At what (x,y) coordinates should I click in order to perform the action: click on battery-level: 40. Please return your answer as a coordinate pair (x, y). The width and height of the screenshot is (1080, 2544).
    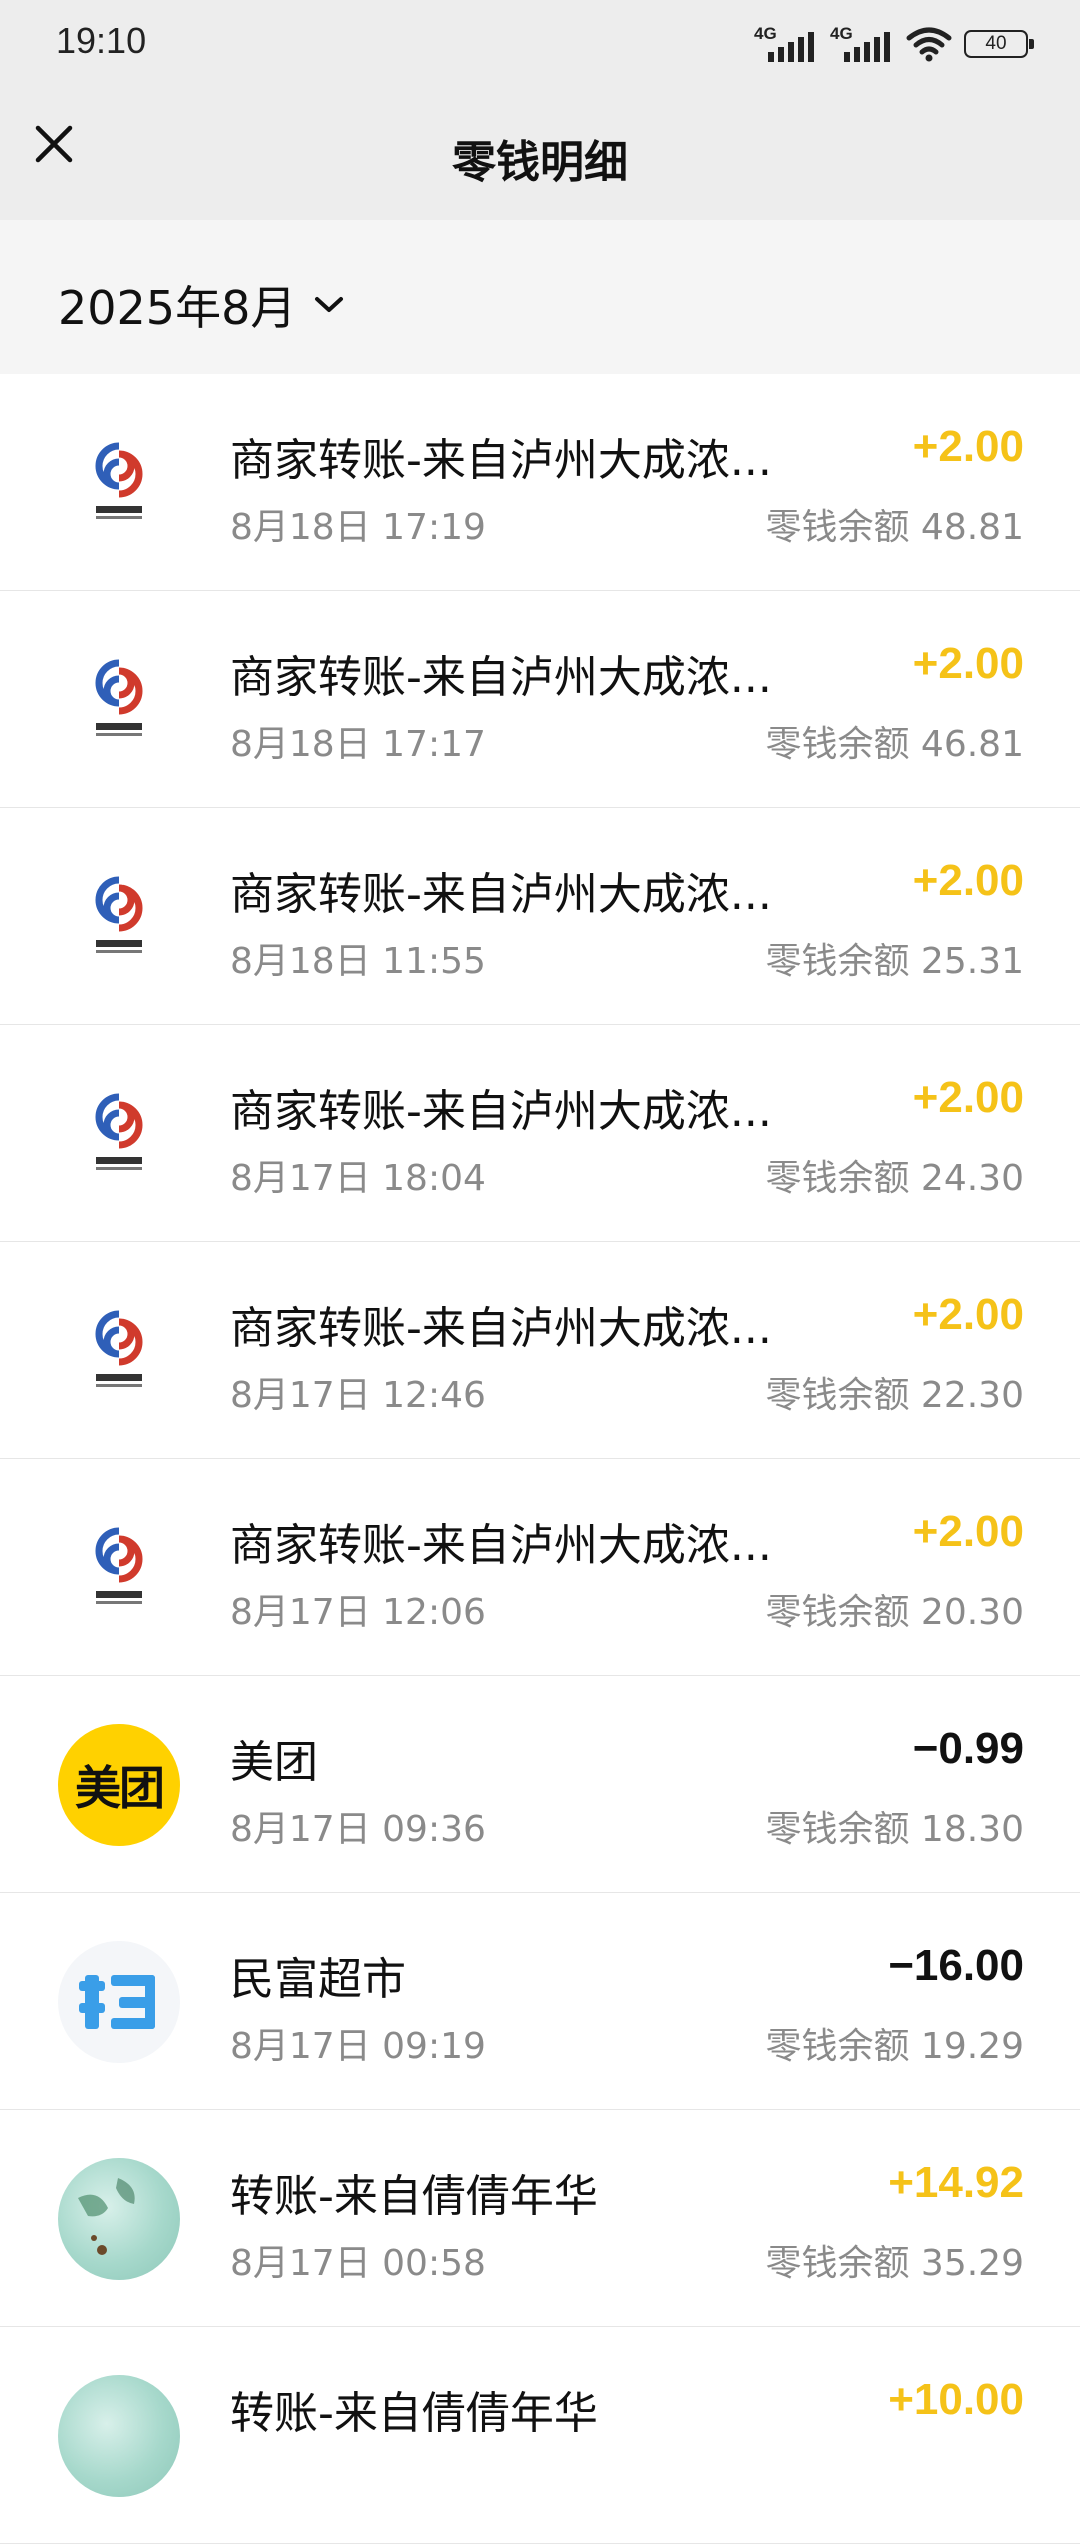
    Looking at the image, I should click on (996, 43).